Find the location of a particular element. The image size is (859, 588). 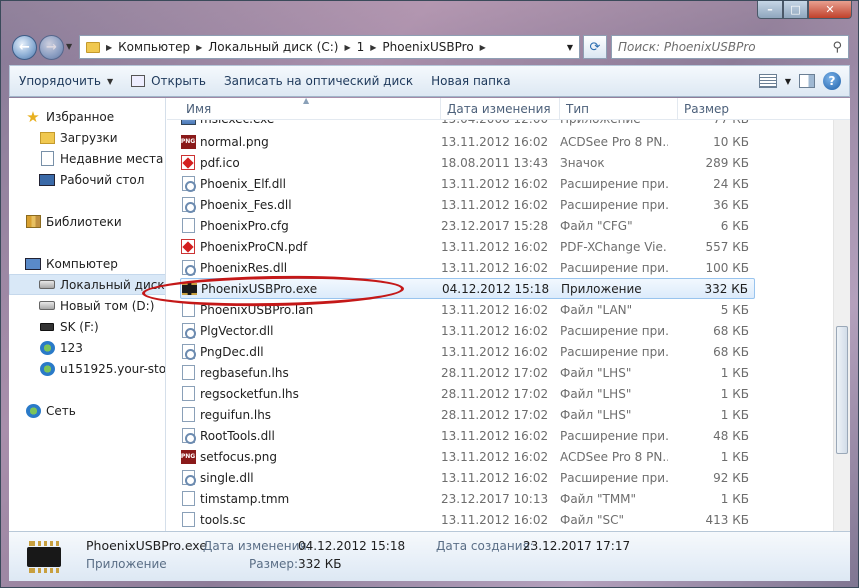

close-button: ✕ is located at coordinates (830, 10).